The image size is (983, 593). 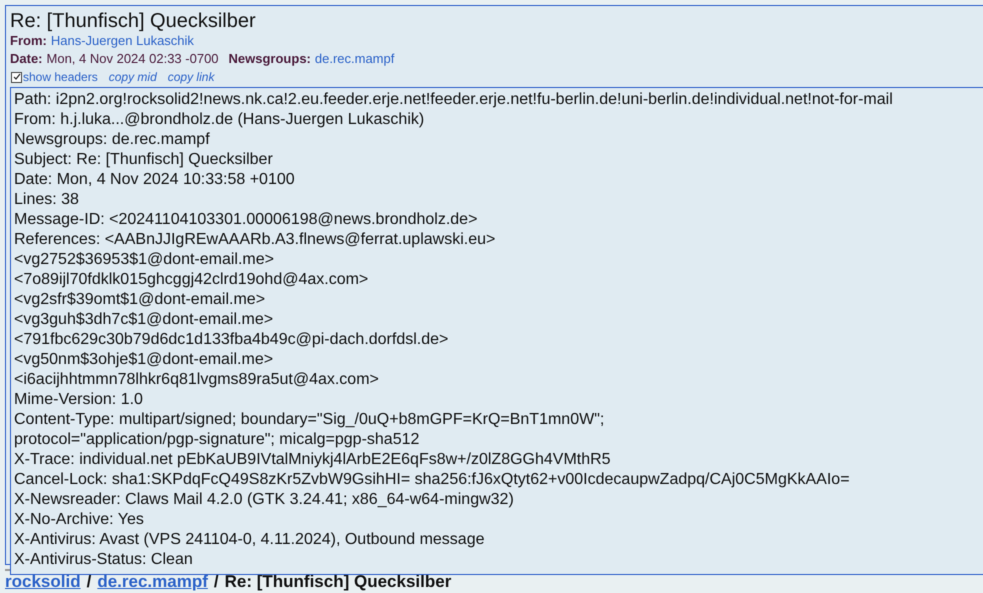 I want to click on header-line: <vg2sfr$39omt$1@dont-email.me>, so click(x=140, y=300).